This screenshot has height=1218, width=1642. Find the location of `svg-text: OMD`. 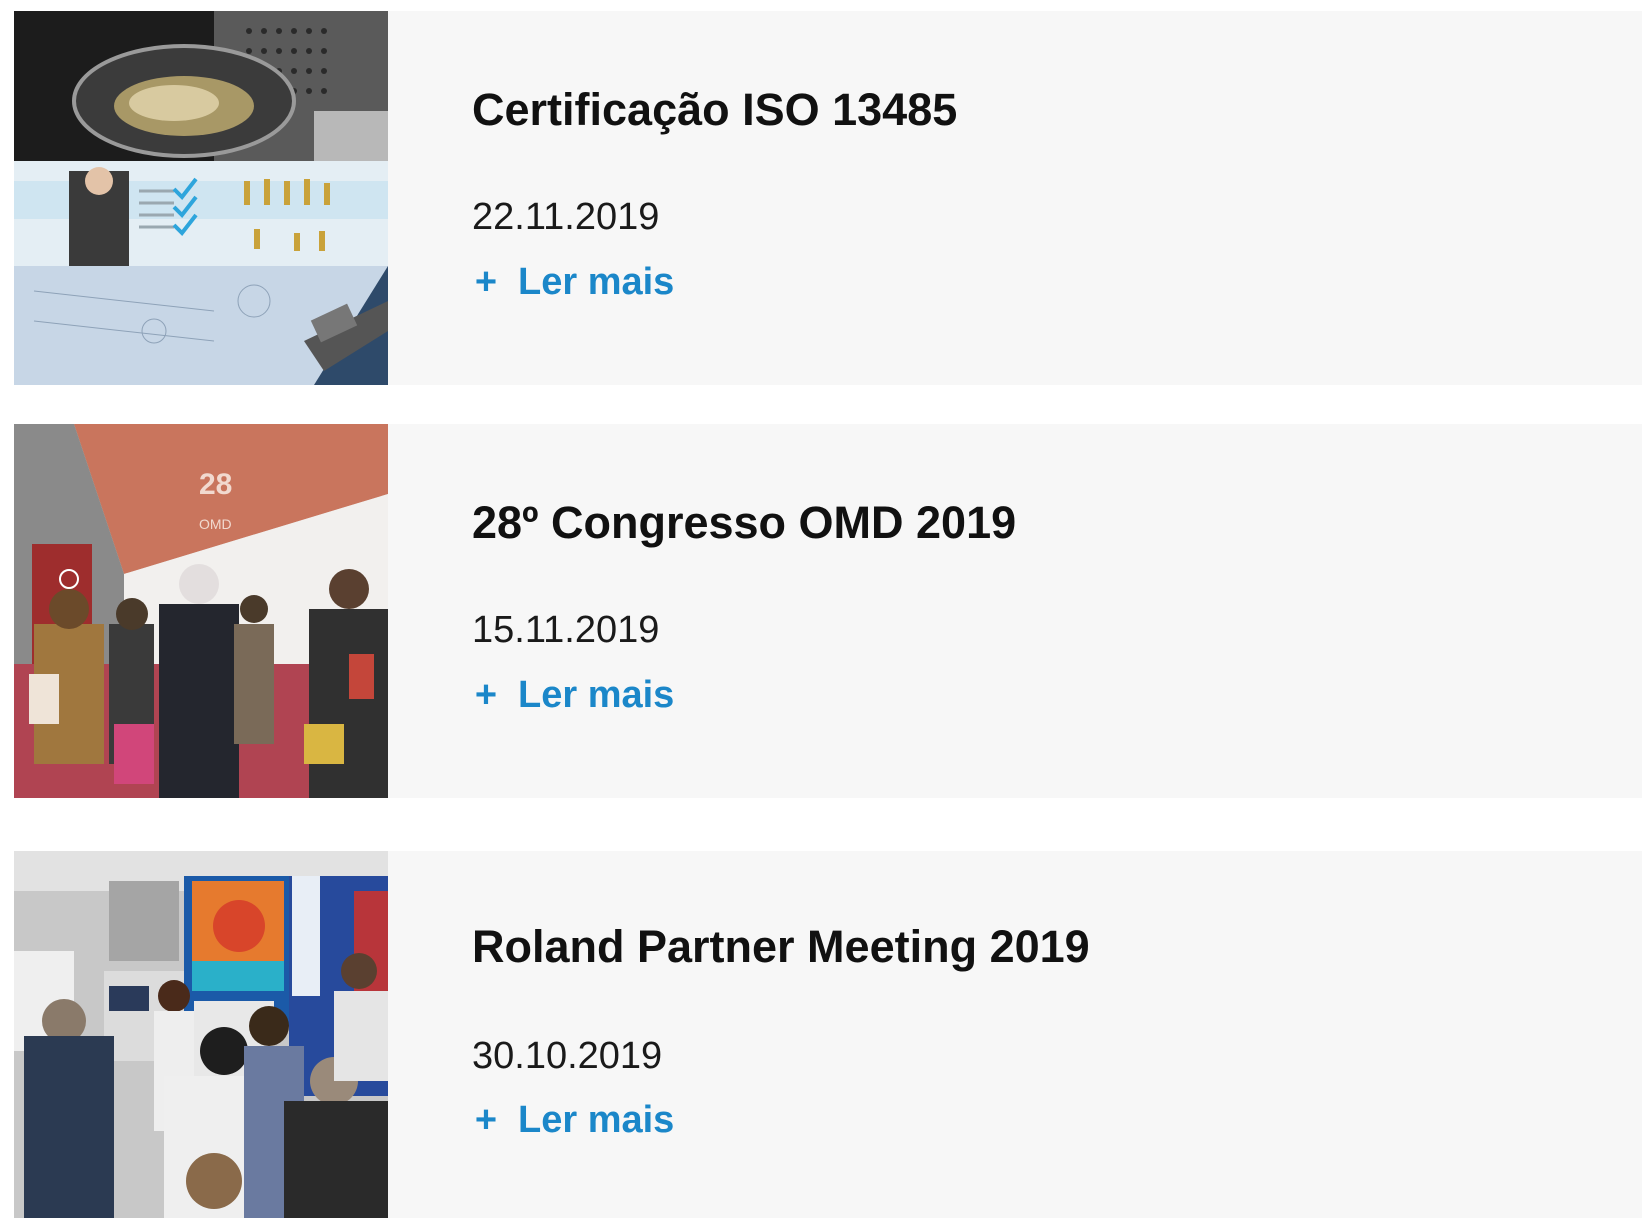

svg-text: OMD is located at coordinates (215, 524).